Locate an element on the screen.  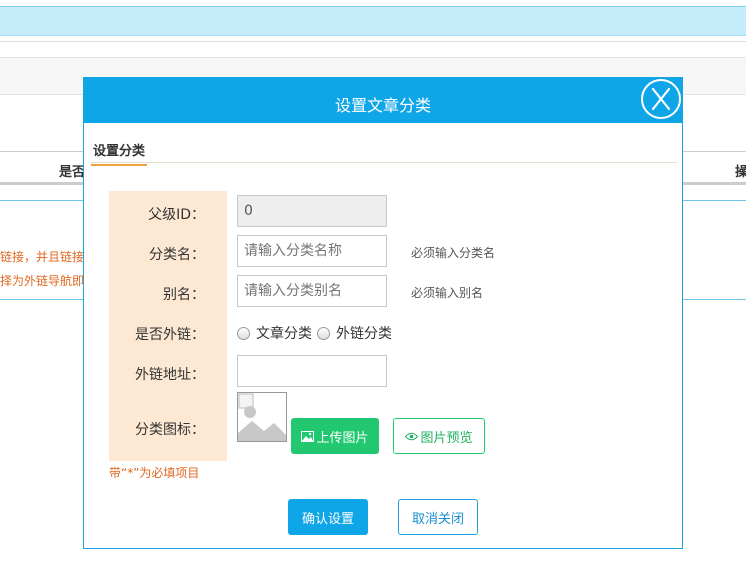
radio-article-category-label: 文章分类 is located at coordinates (284, 333).